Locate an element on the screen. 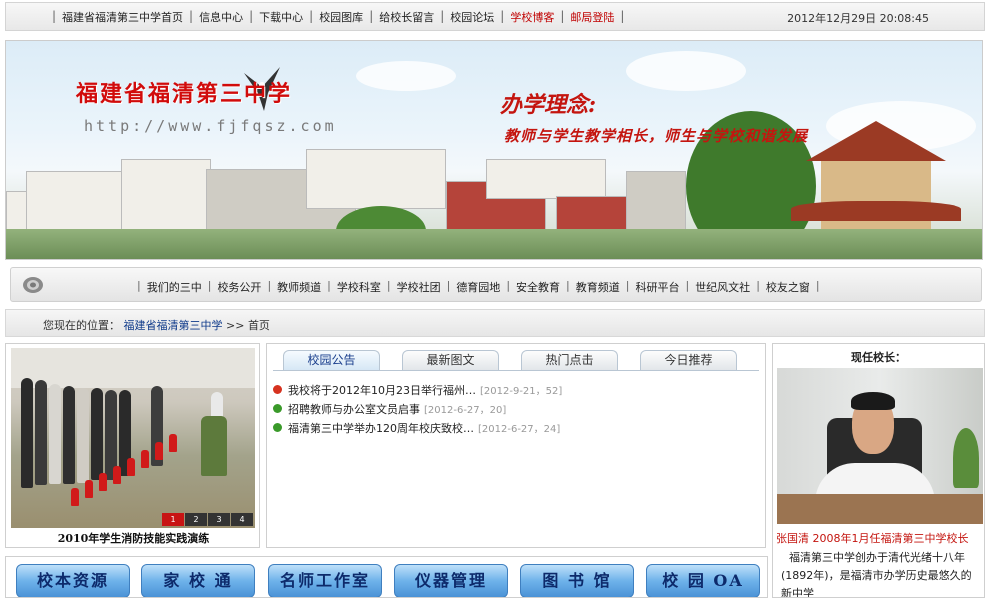  news-tab: 今日推荐 is located at coordinates (688, 360).